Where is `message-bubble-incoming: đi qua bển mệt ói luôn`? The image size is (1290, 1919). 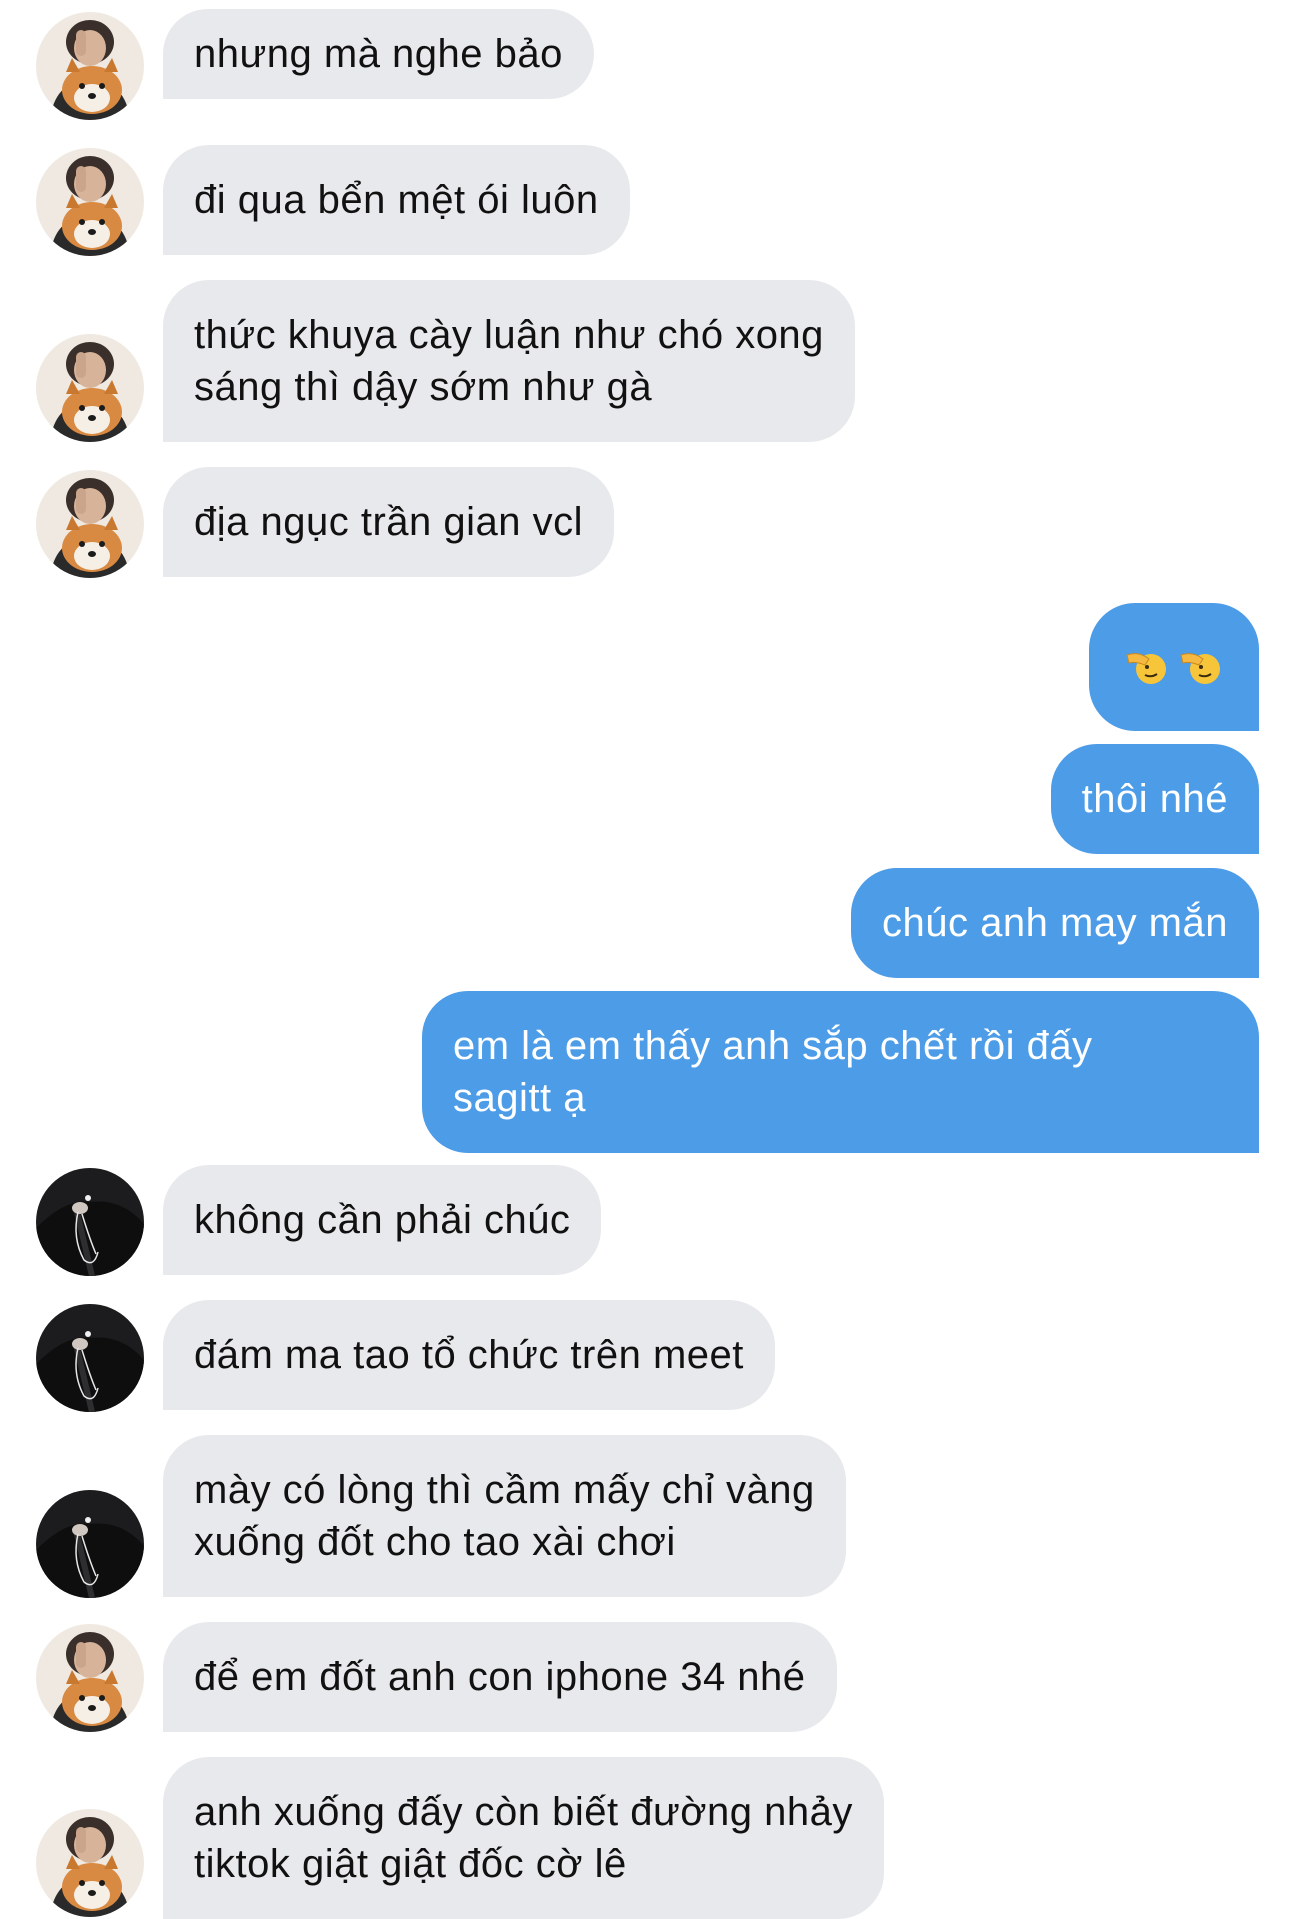
message-bubble-incoming: đi qua bển mệt ói luôn is located at coordinates (396, 200).